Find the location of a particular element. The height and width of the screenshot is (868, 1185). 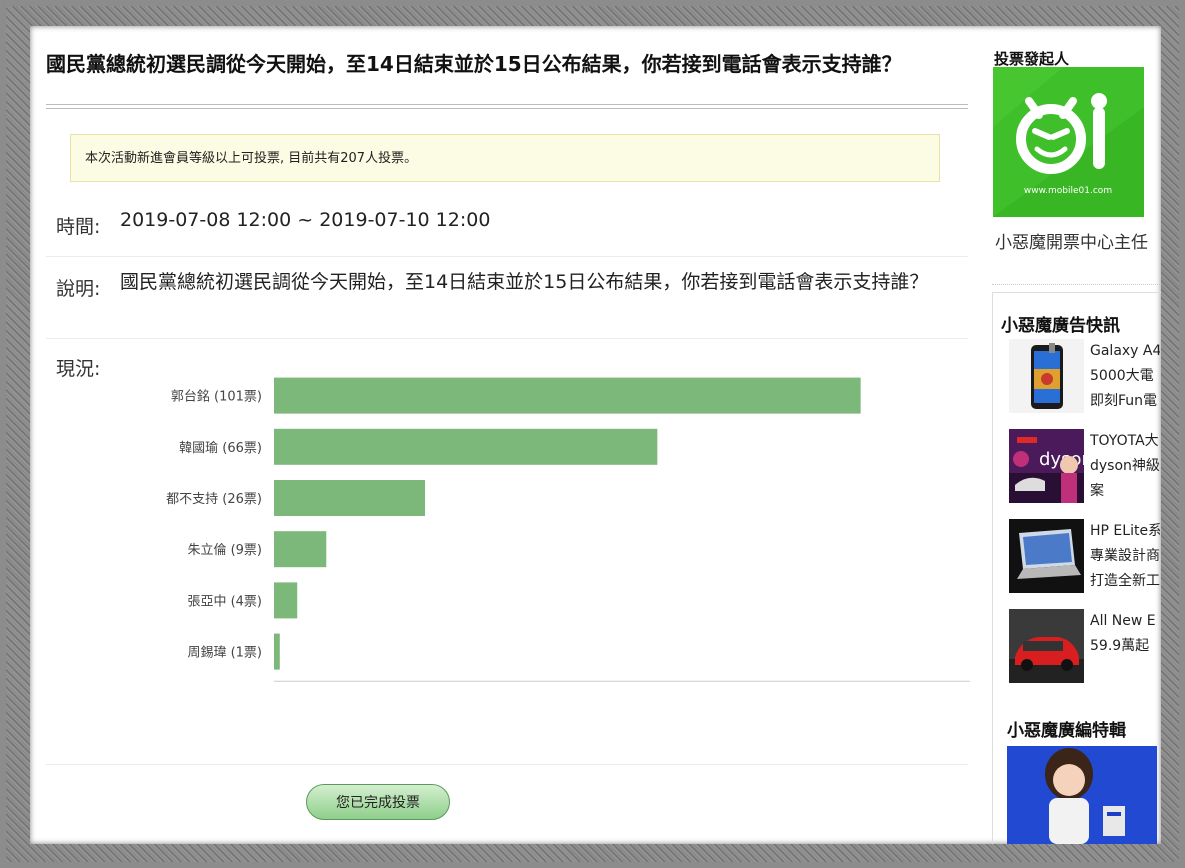

mobile01-logo: www.mobile01.com is located at coordinates (1068, 142).